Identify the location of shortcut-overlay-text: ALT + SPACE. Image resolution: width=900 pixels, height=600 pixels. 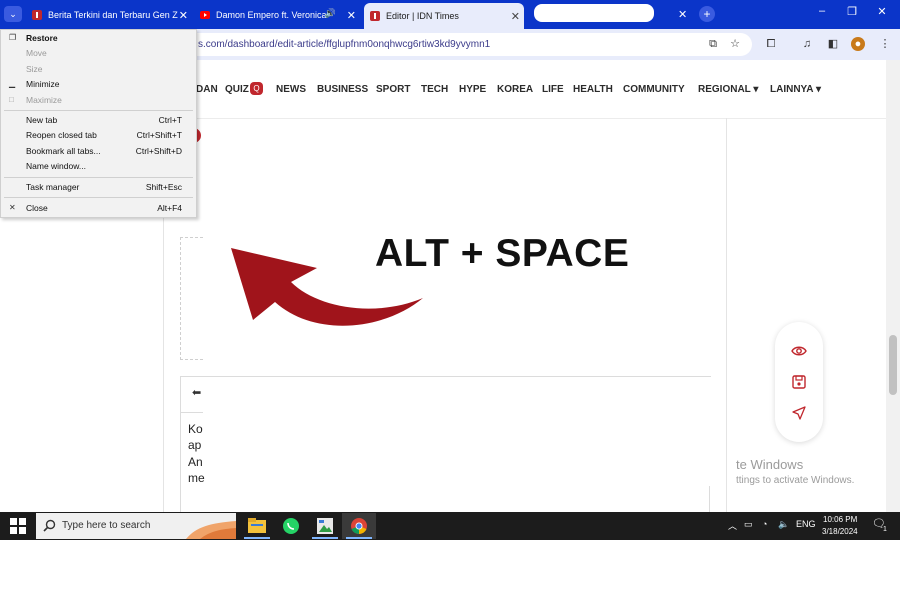
(502, 253).